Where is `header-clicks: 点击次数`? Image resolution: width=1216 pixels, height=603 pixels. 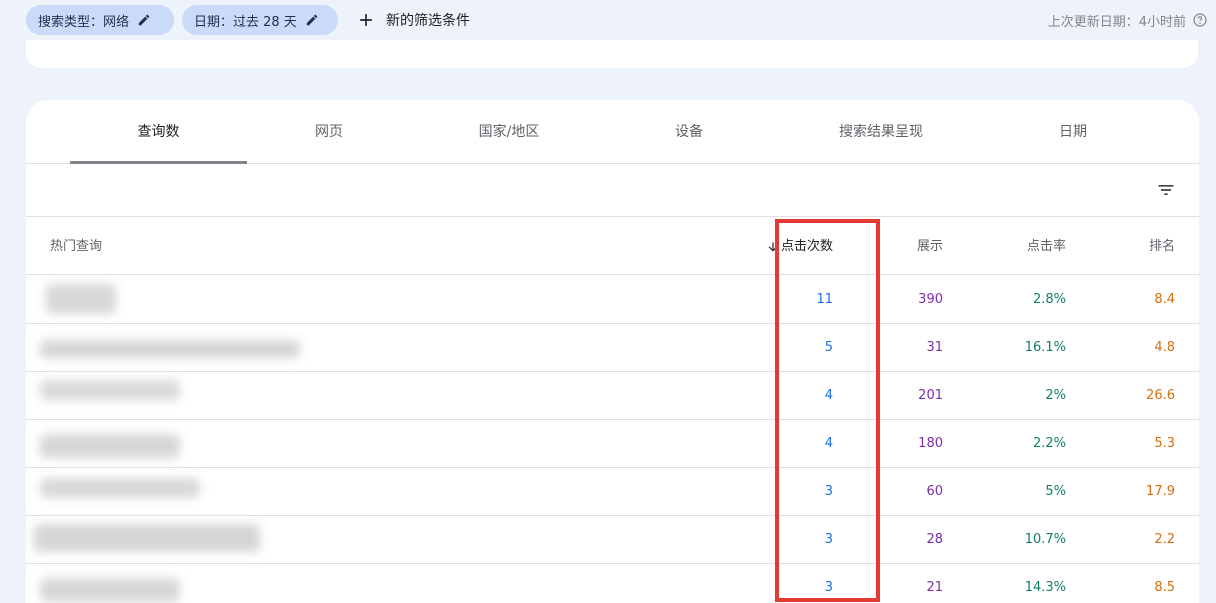 header-clicks: 点击次数 is located at coordinates (799, 246).